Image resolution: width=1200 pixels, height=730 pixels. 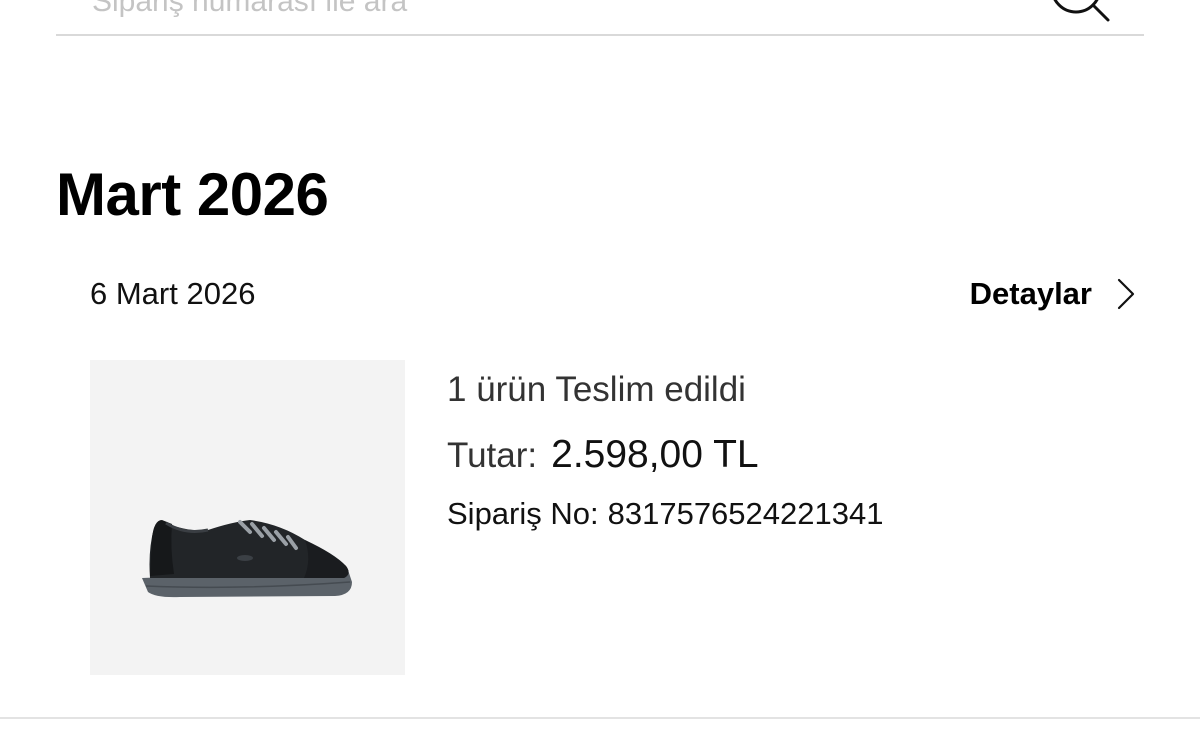 What do you see at coordinates (596, 389) in the screenshot?
I see `order-status: 1 ürün Teslim edildi` at bounding box center [596, 389].